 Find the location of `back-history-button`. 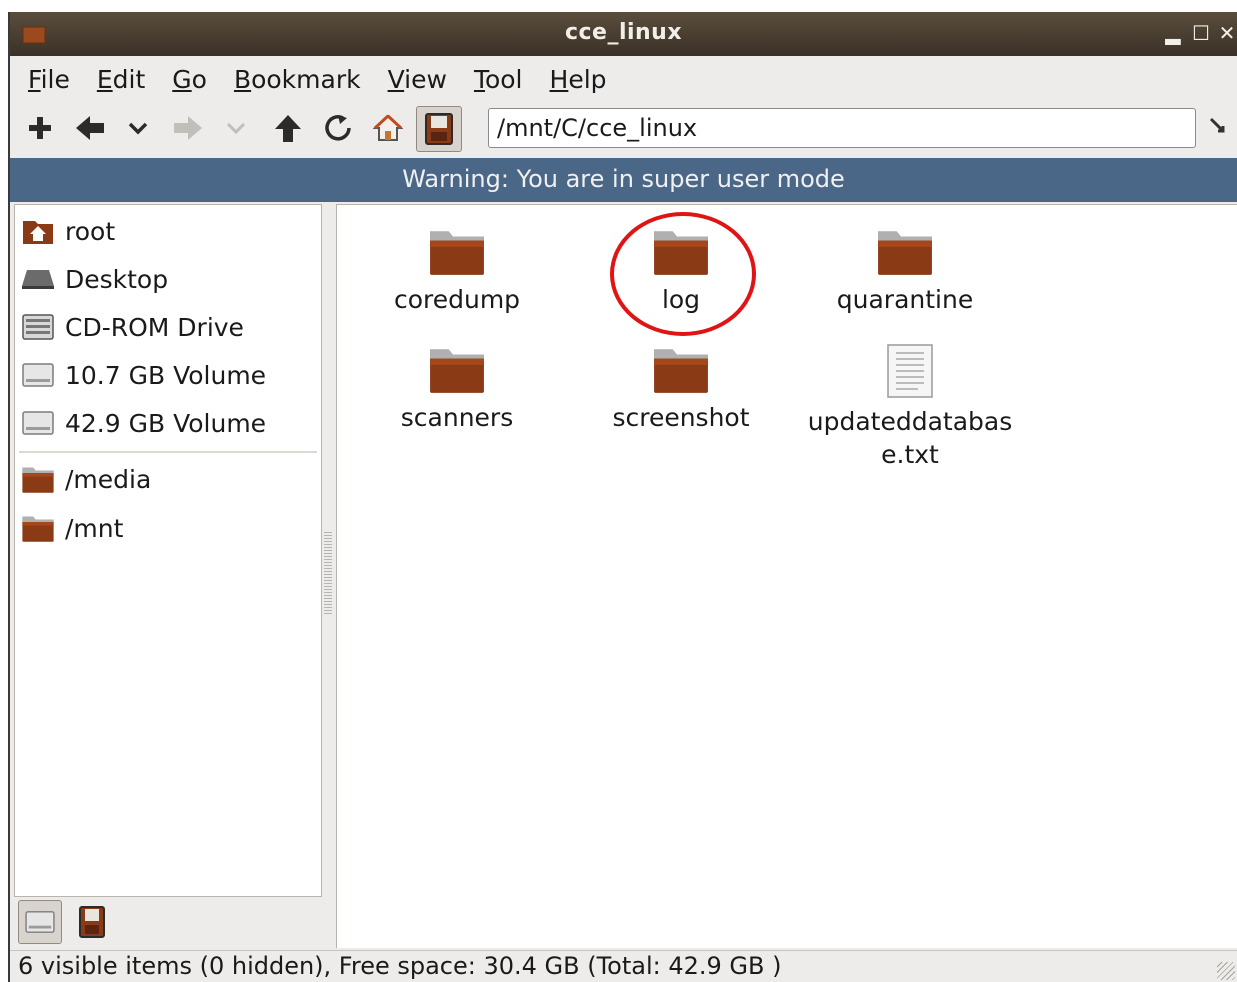

back-history-button is located at coordinates (138, 128).